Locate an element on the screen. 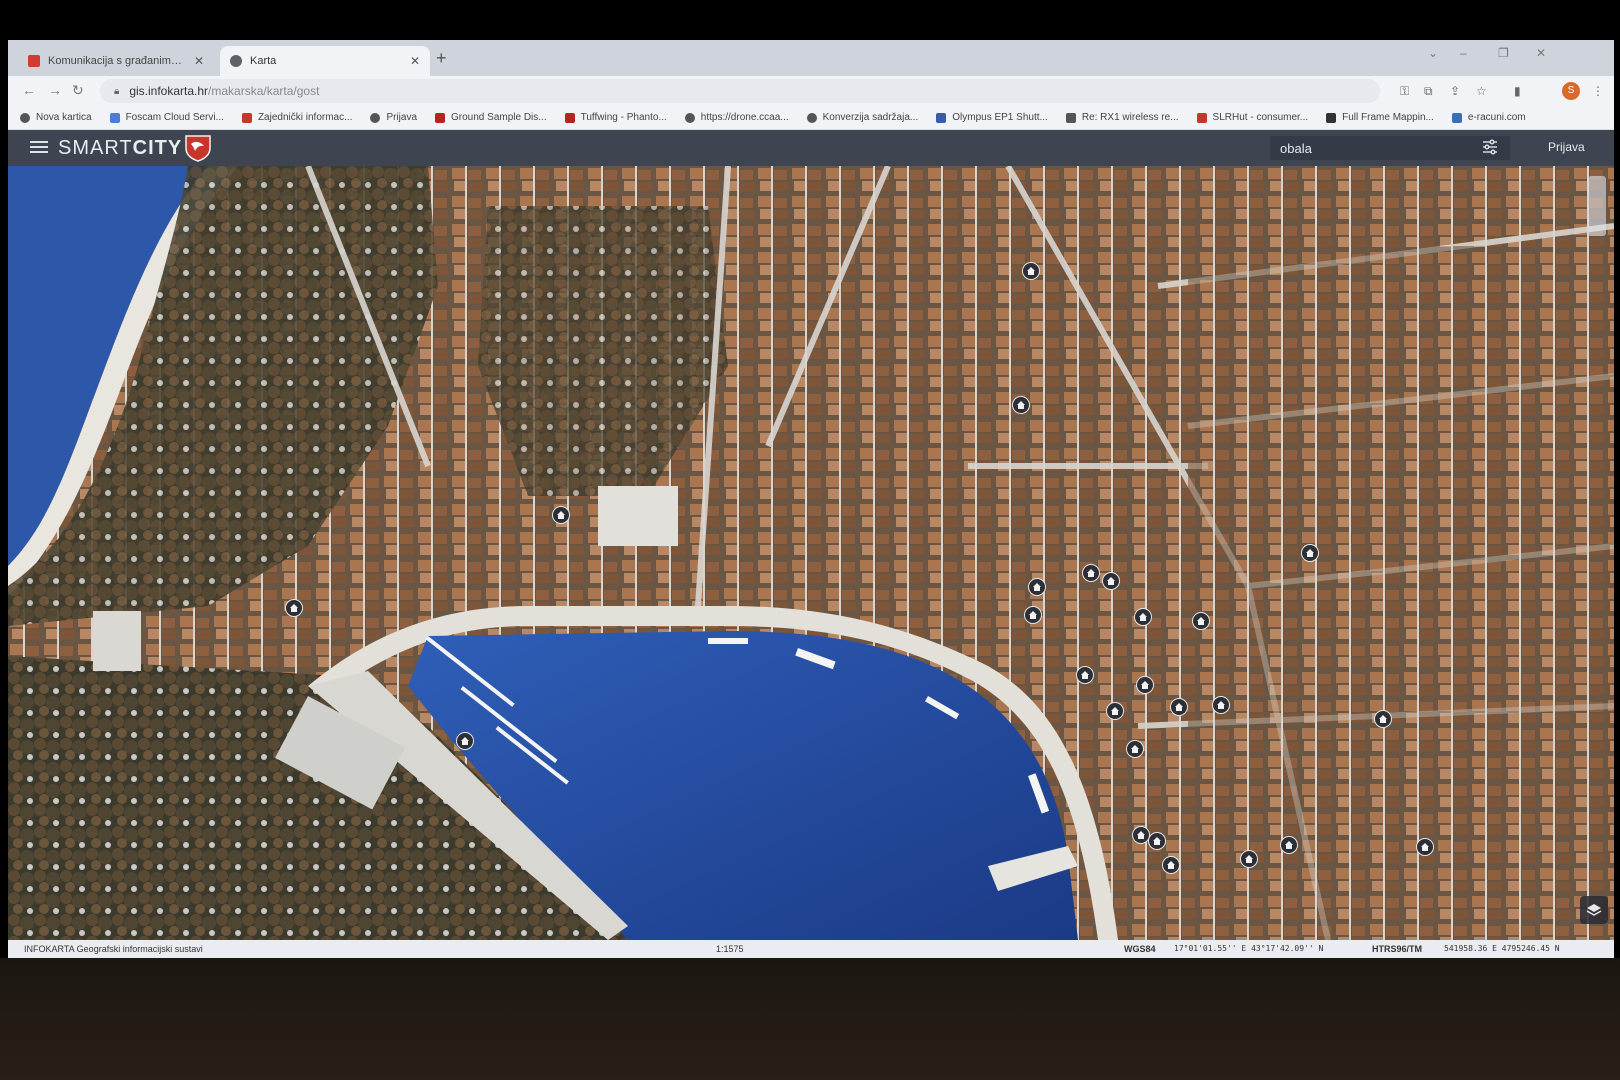 Image resolution: width=1620 pixels, height=1080 pixels. zoom-control is located at coordinates (1597, 206).